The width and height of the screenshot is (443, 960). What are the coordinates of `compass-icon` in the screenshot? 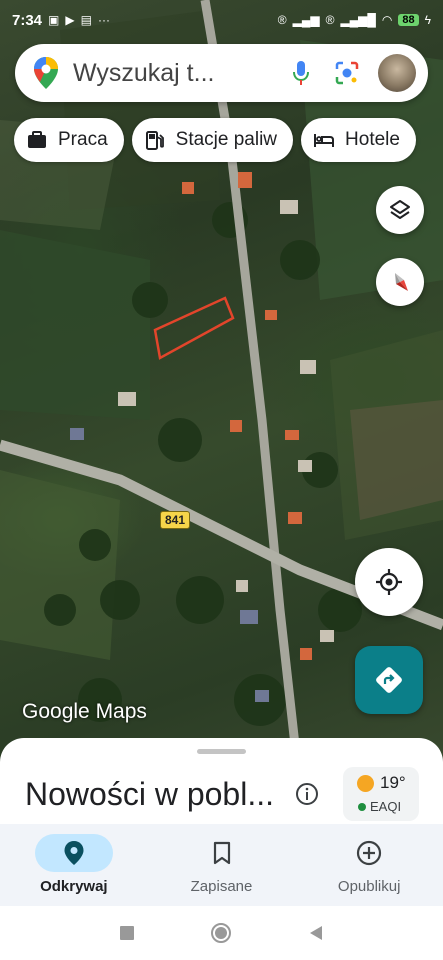 It's located at (401, 282).